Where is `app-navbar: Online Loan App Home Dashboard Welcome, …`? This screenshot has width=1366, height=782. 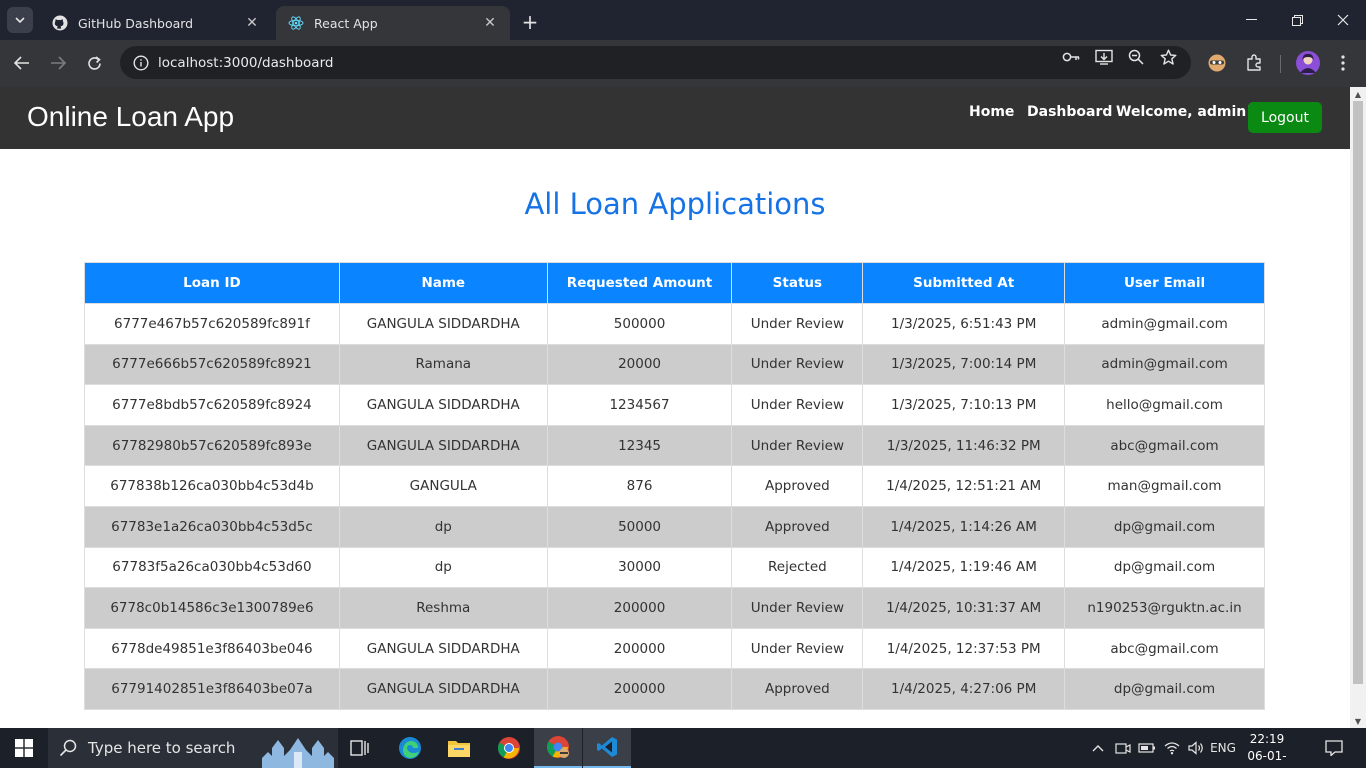 app-navbar: Online Loan App Home Dashboard Welcome, … is located at coordinates (675, 118).